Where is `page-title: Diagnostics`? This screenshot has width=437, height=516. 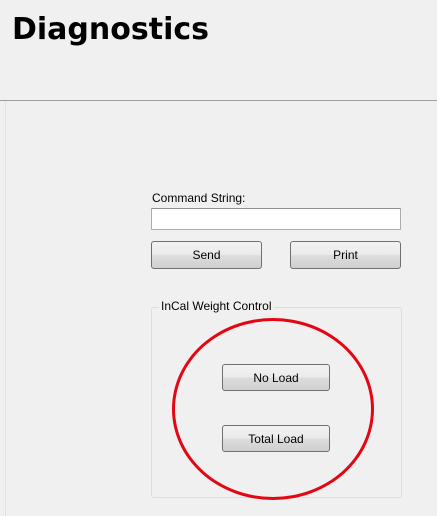
page-title: Diagnostics is located at coordinates (110, 29).